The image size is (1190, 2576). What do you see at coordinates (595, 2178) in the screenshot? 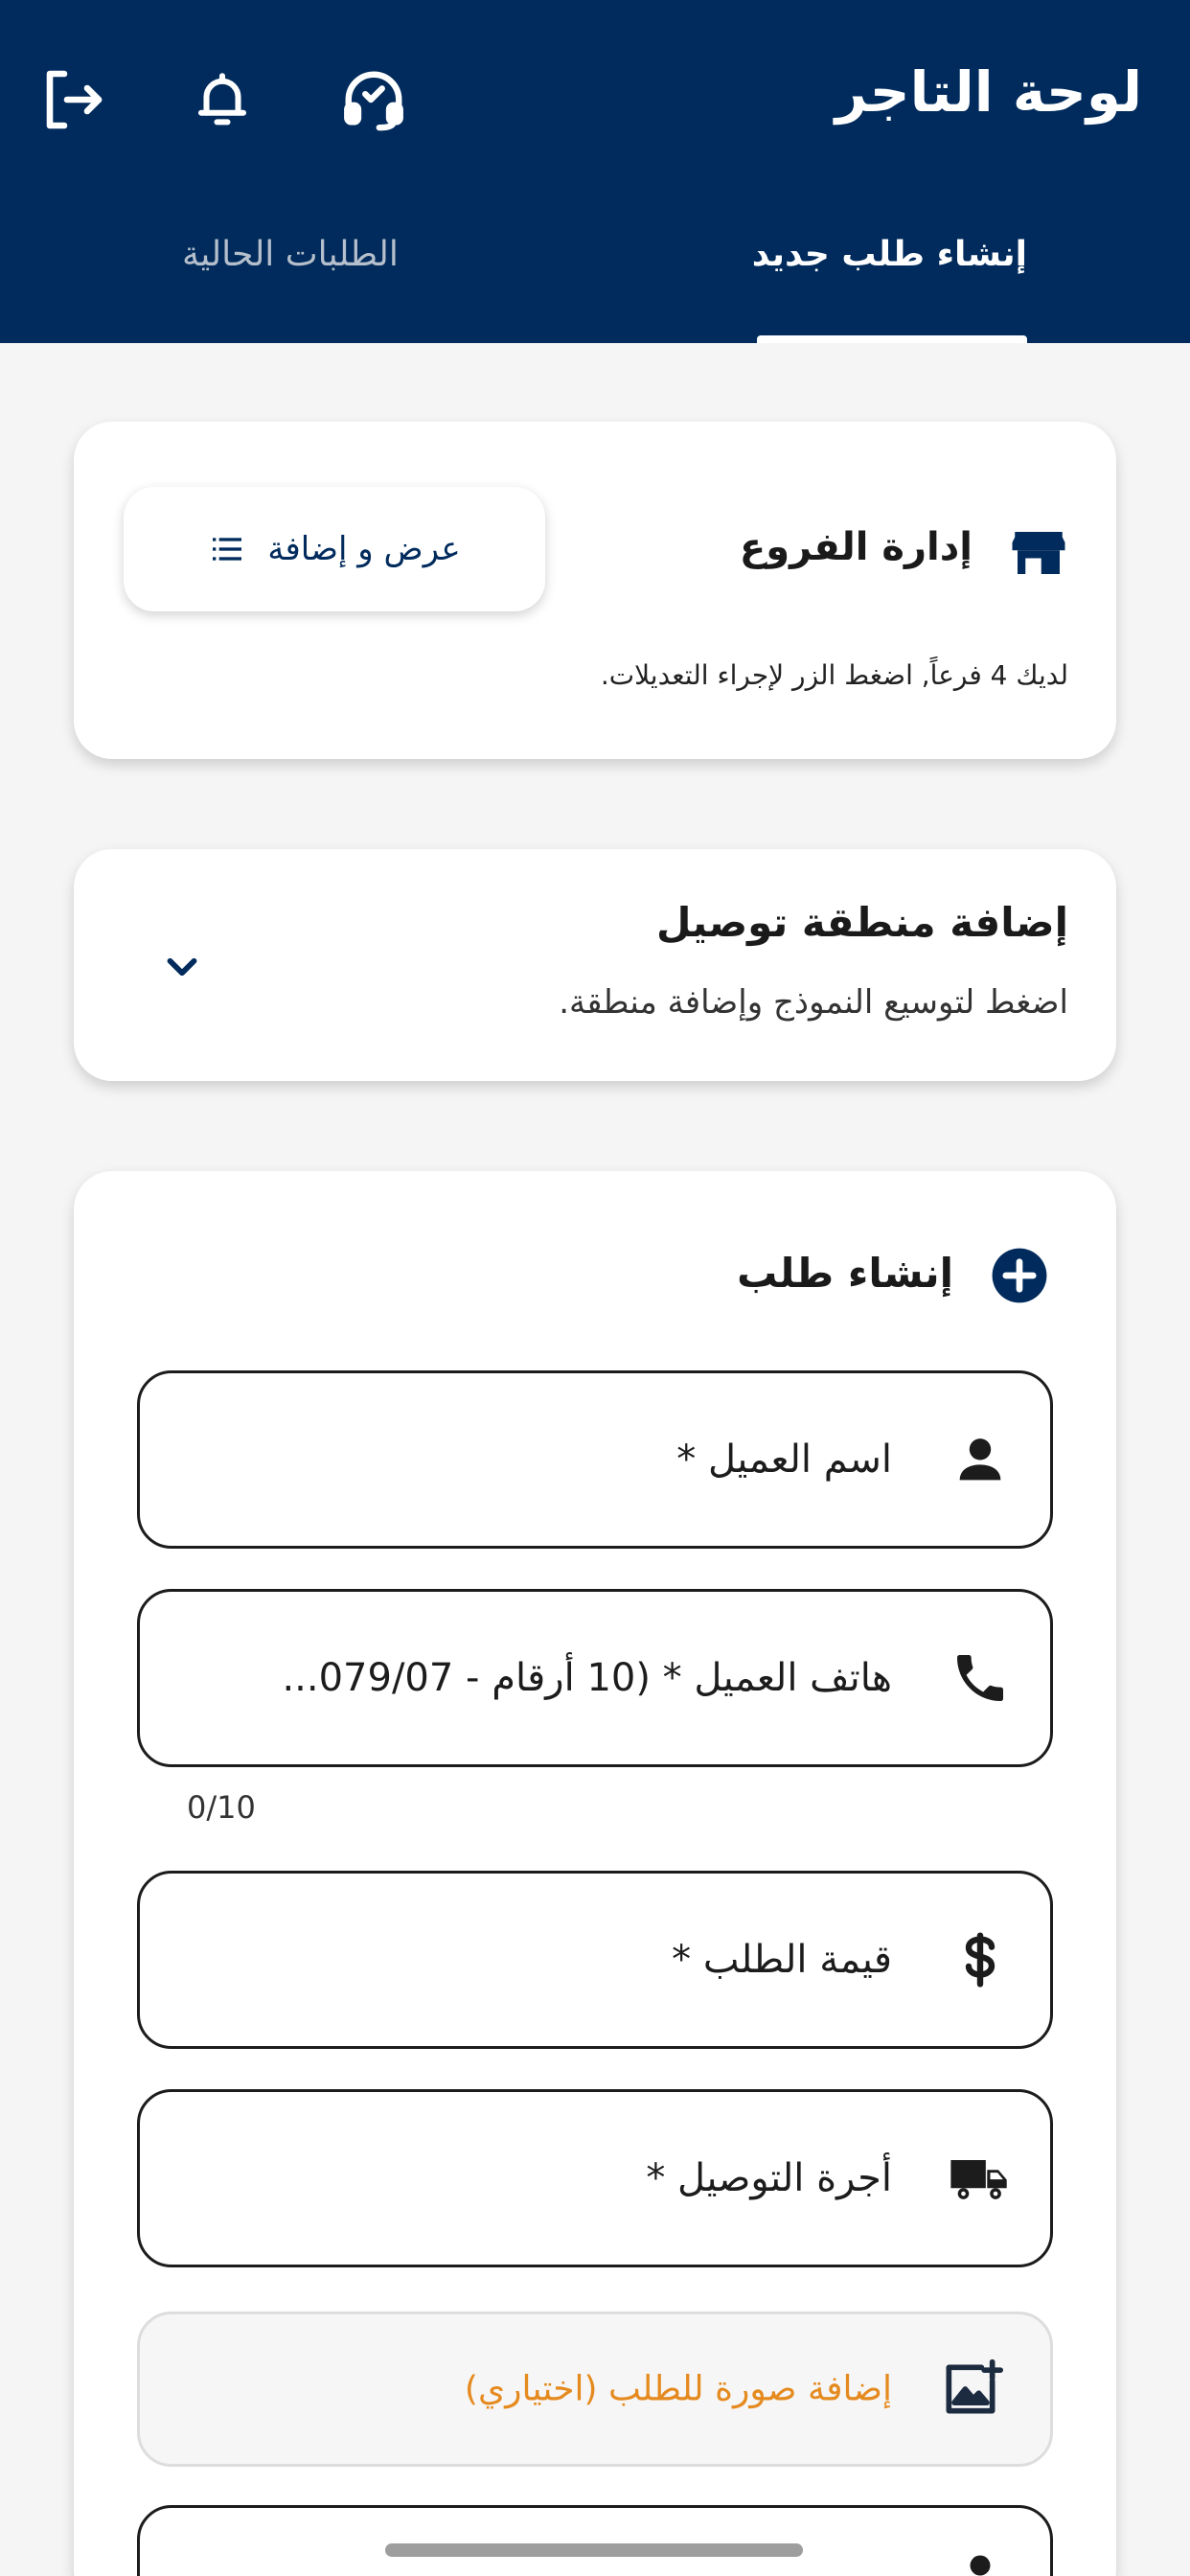
I see `delivery-fee-field: أجرة التوصيل *` at bounding box center [595, 2178].